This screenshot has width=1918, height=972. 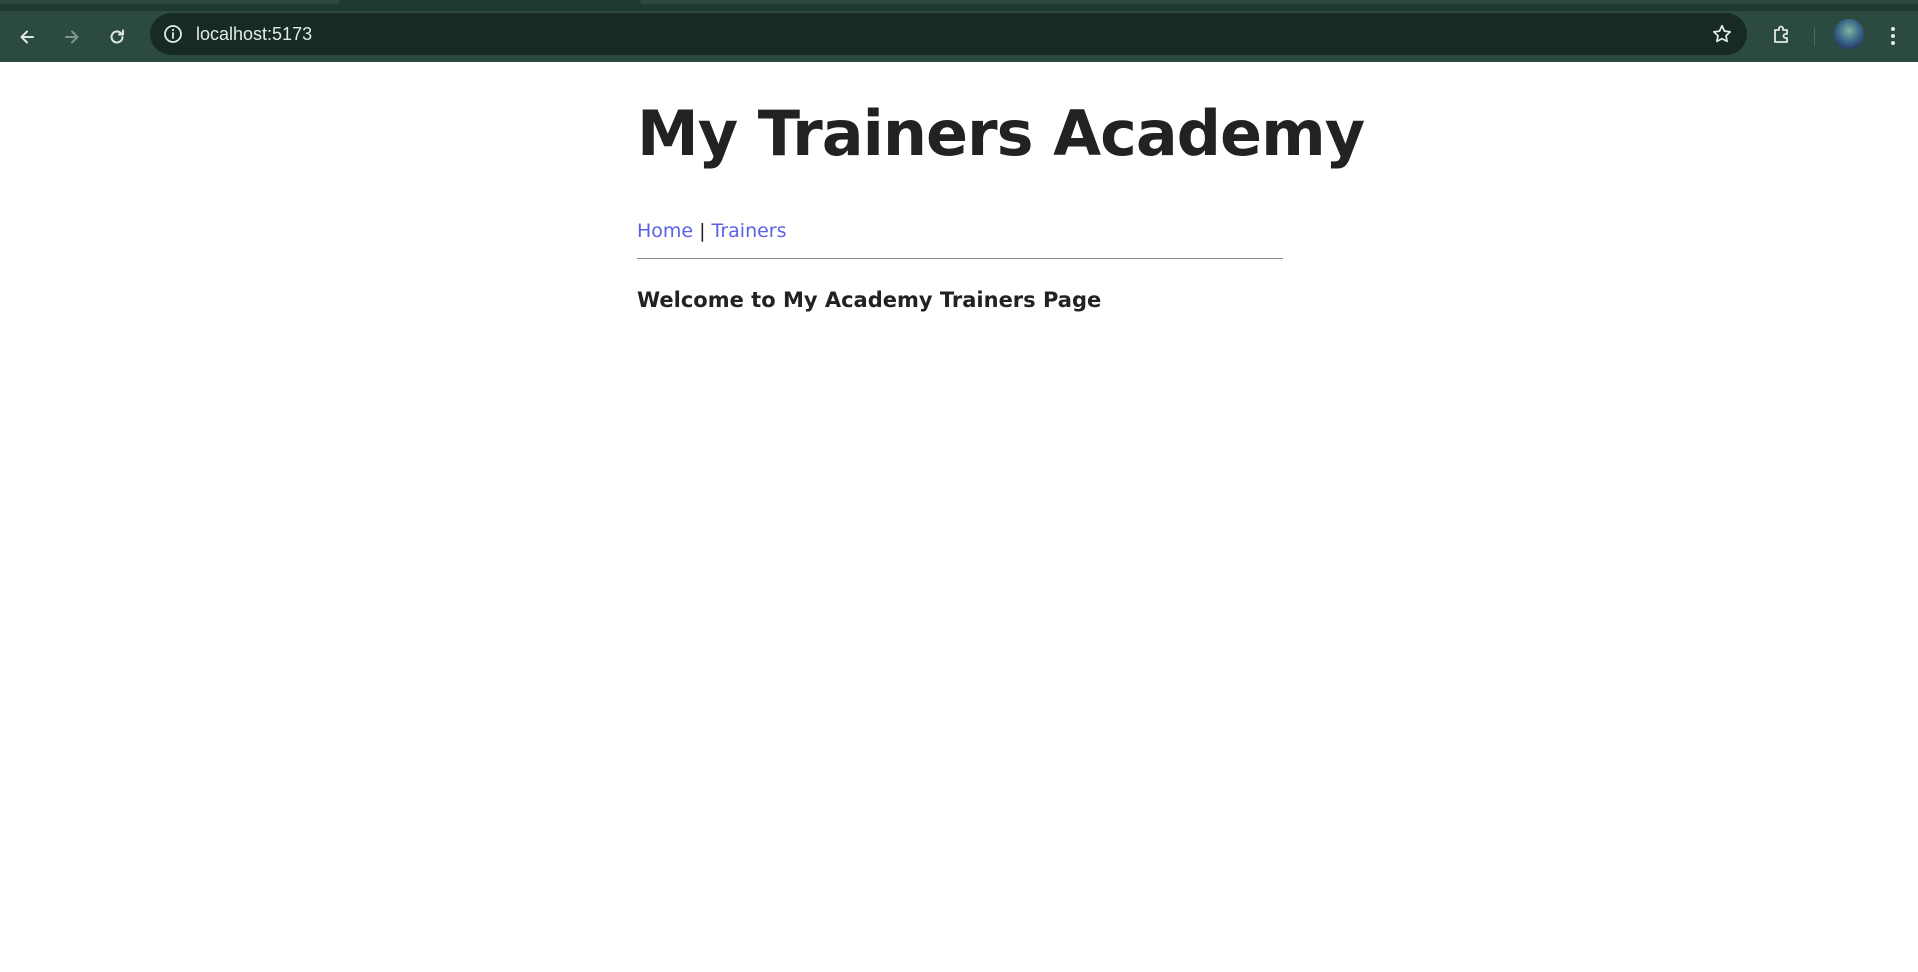 I want to click on browser-chrome: localhost:5173, so click(x=959, y=31).